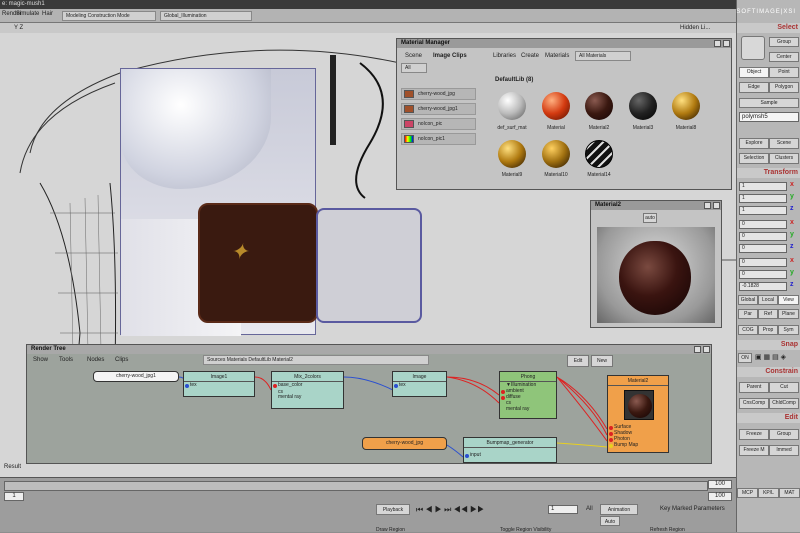 The width and height of the screenshot is (800, 533). I want to click on constrain-header: Constrain, so click(768, 372).